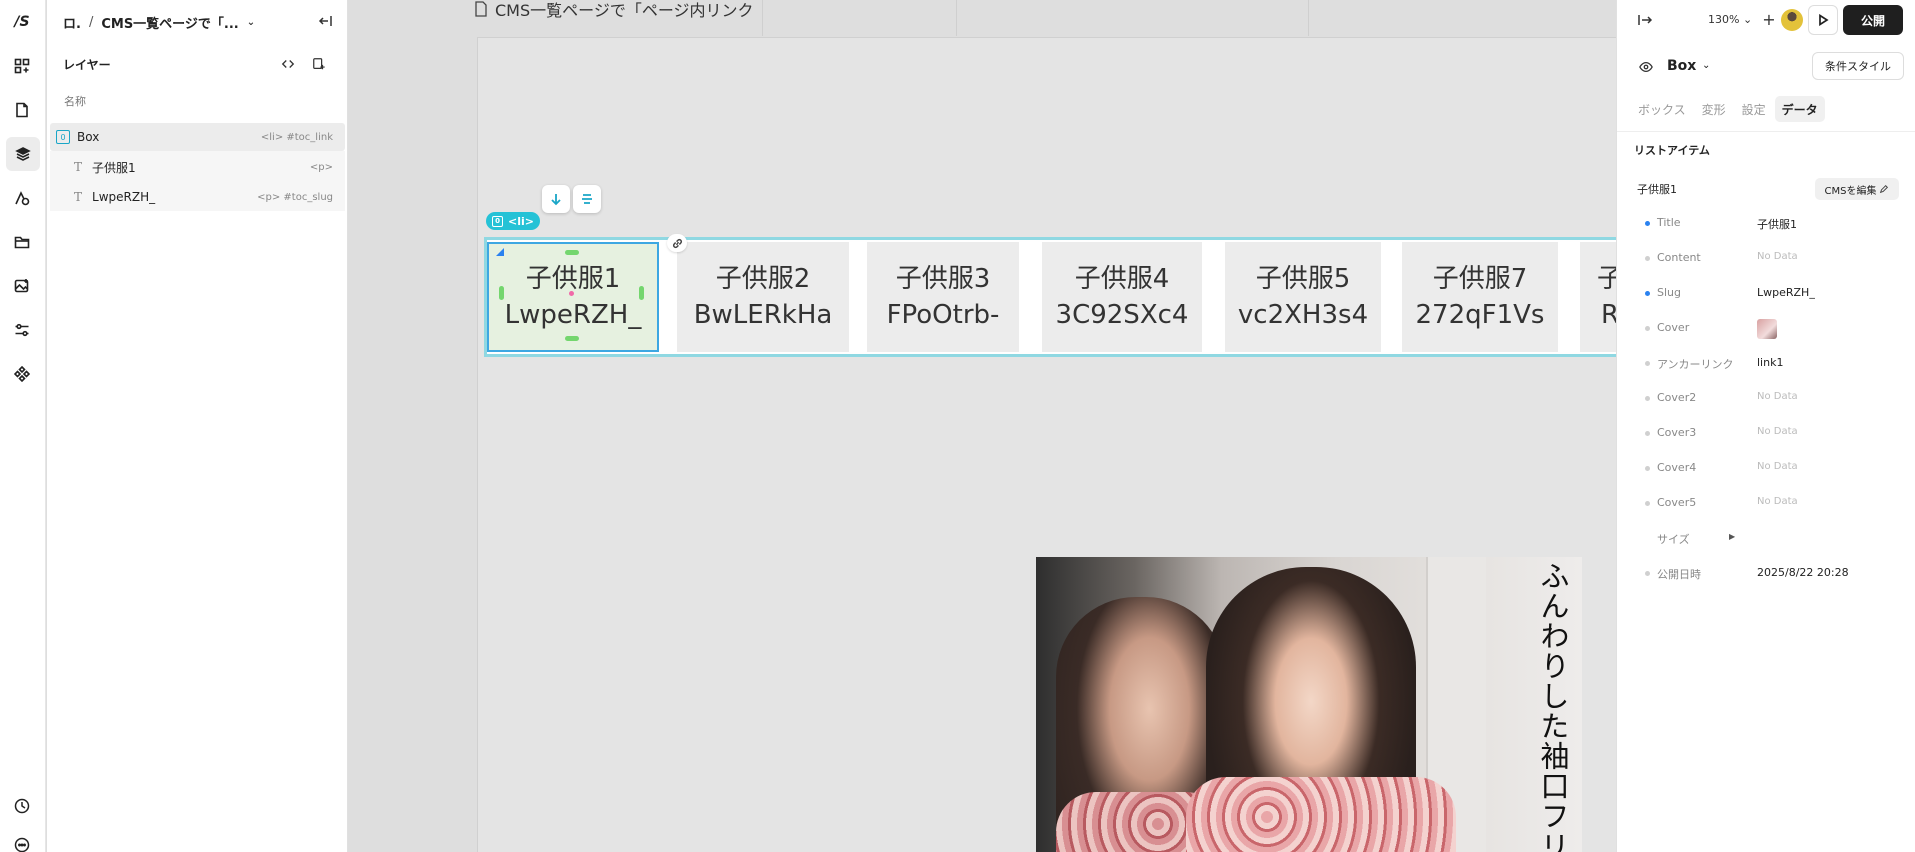  Describe the element at coordinates (1770, 362) in the screenshot. I see `field-value: link1` at that location.